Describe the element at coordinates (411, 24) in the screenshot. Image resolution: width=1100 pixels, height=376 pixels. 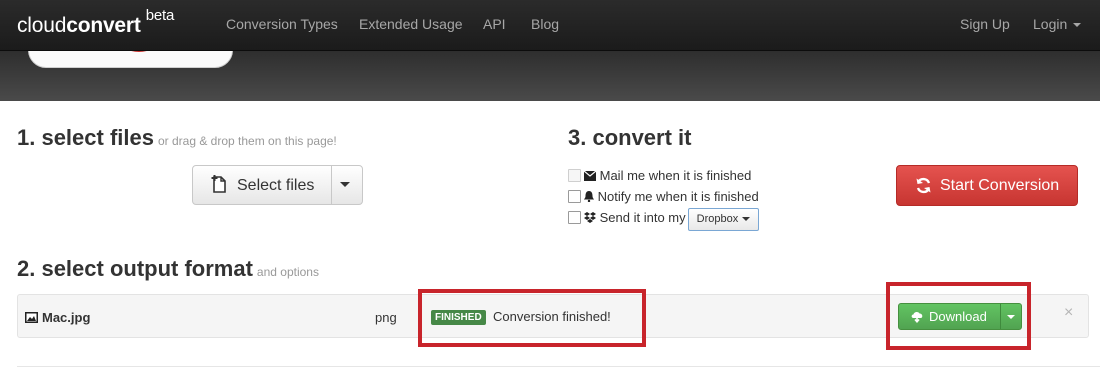
I see `nav-extended-usage: Extended Usage` at that location.